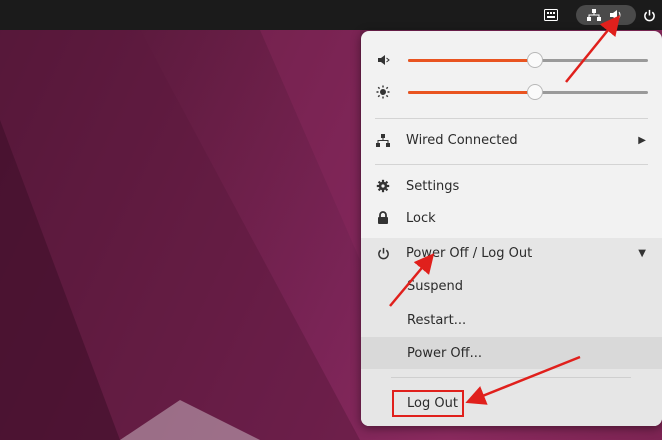  What do you see at coordinates (511, 186) in the screenshot?
I see `settings-menu-item: Settings` at bounding box center [511, 186].